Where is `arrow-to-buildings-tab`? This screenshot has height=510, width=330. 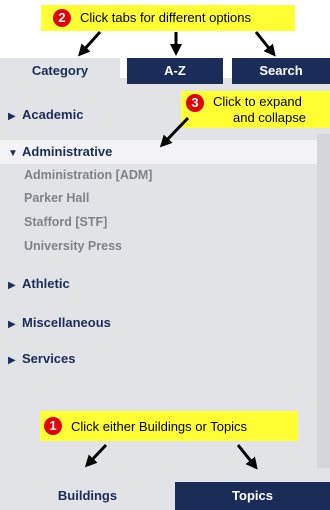
arrow-to-buildings-tab is located at coordinates (96, 455).